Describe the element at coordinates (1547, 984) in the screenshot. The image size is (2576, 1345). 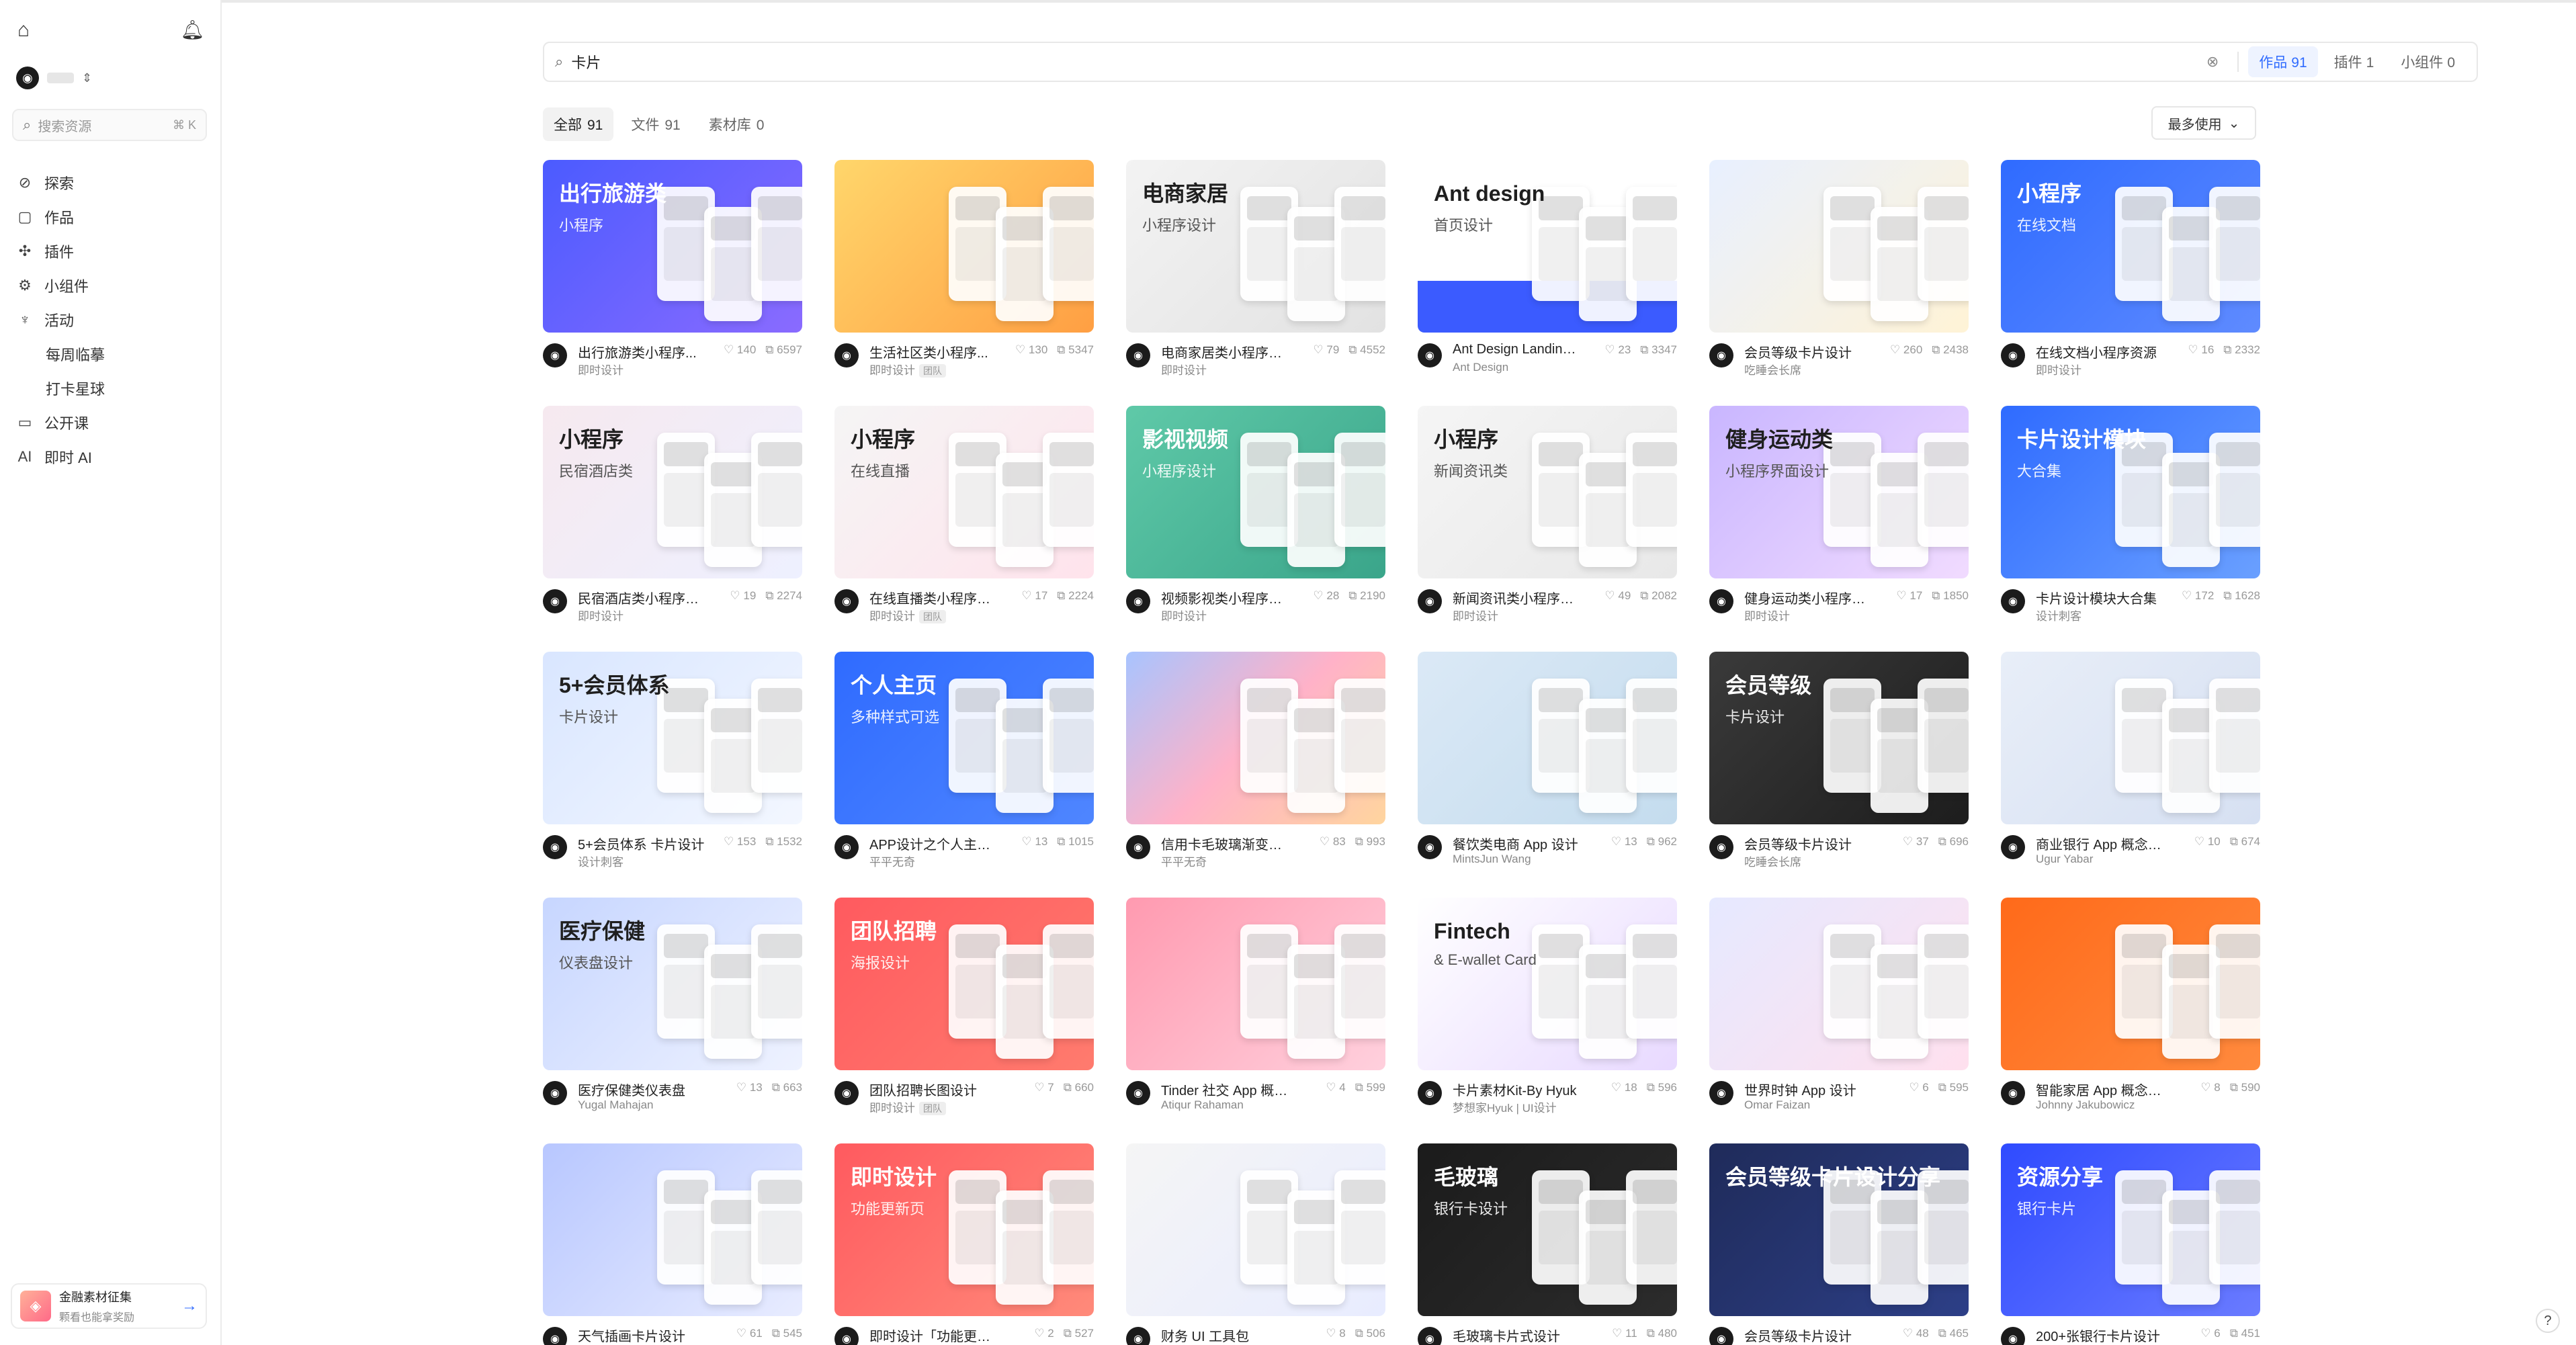
I see `card-thumbnail: Fintech & E-wallet Card` at that location.